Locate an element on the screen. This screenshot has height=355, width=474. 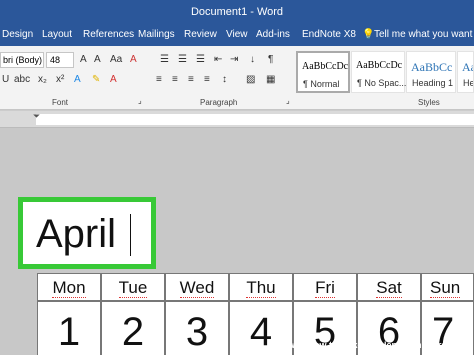
paragraph-group-label: Paragraph is located at coordinates (219, 102).